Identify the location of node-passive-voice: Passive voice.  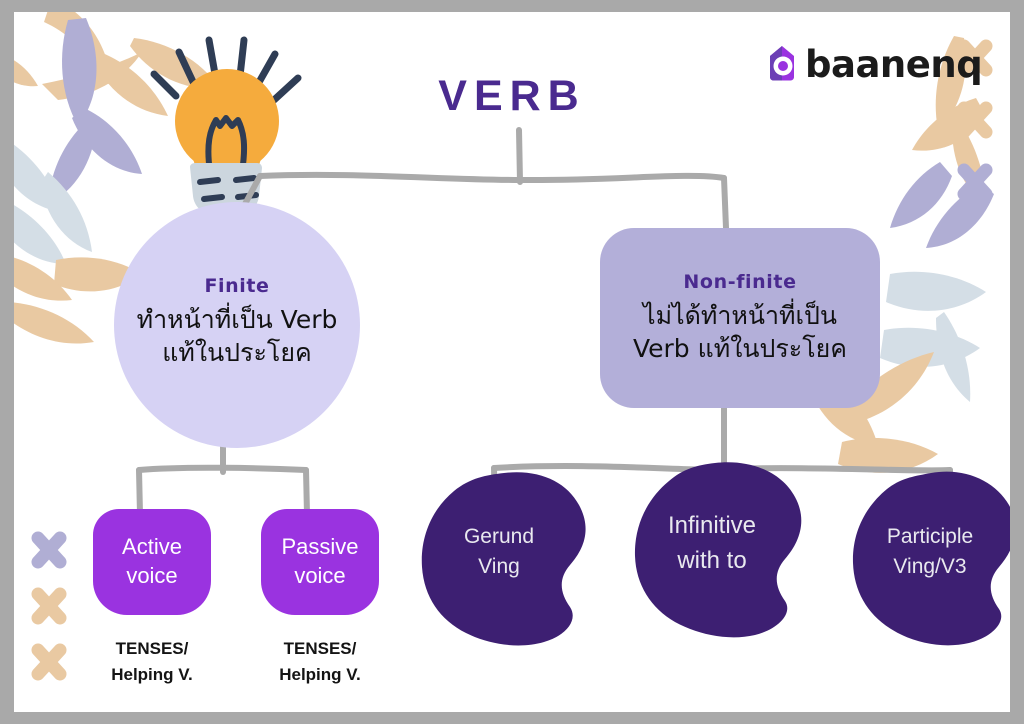
(320, 562).